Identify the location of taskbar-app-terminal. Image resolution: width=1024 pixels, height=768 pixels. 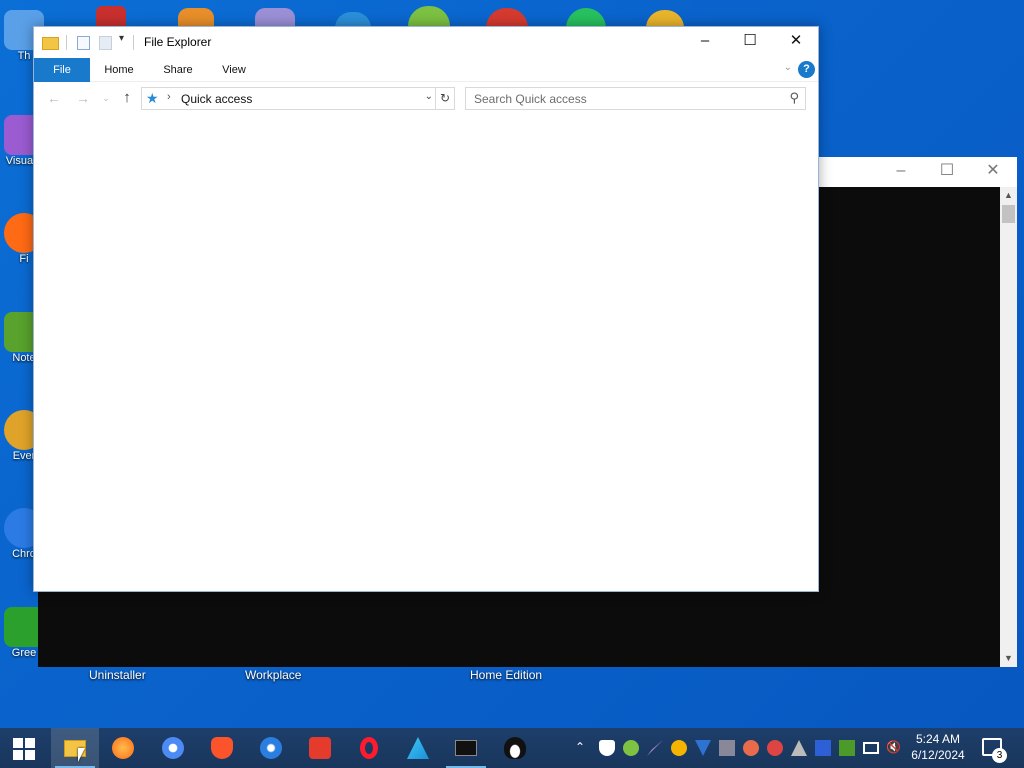
(466, 748).